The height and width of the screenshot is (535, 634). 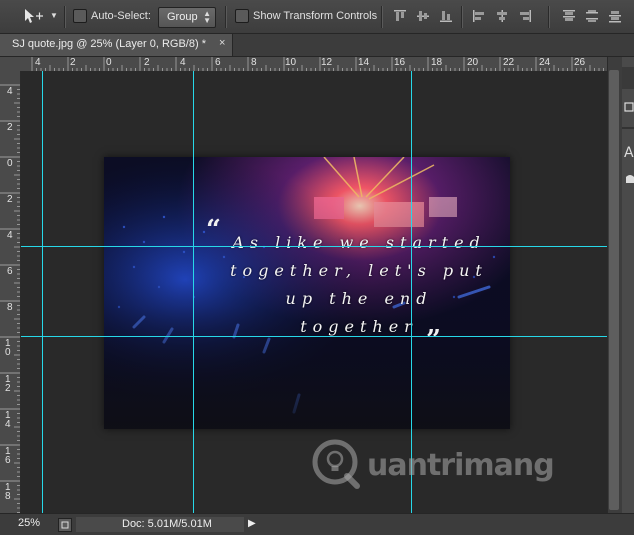 I want to click on ruler-top-label: 6, so click(x=218, y=62).